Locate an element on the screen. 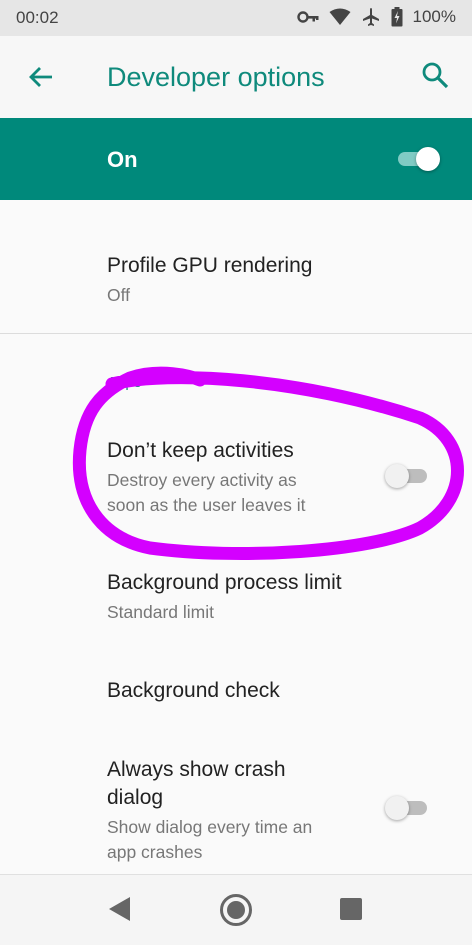 The height and width of the screenshot is (945, 472). crash-dialog-toggle is located at coordinates (408, 808).